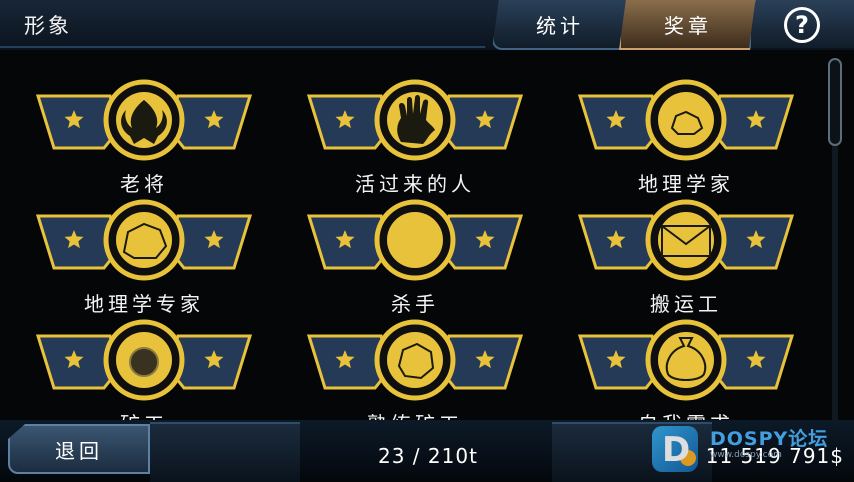  I want to click on medal-item: 杀手, so click(415, 252).